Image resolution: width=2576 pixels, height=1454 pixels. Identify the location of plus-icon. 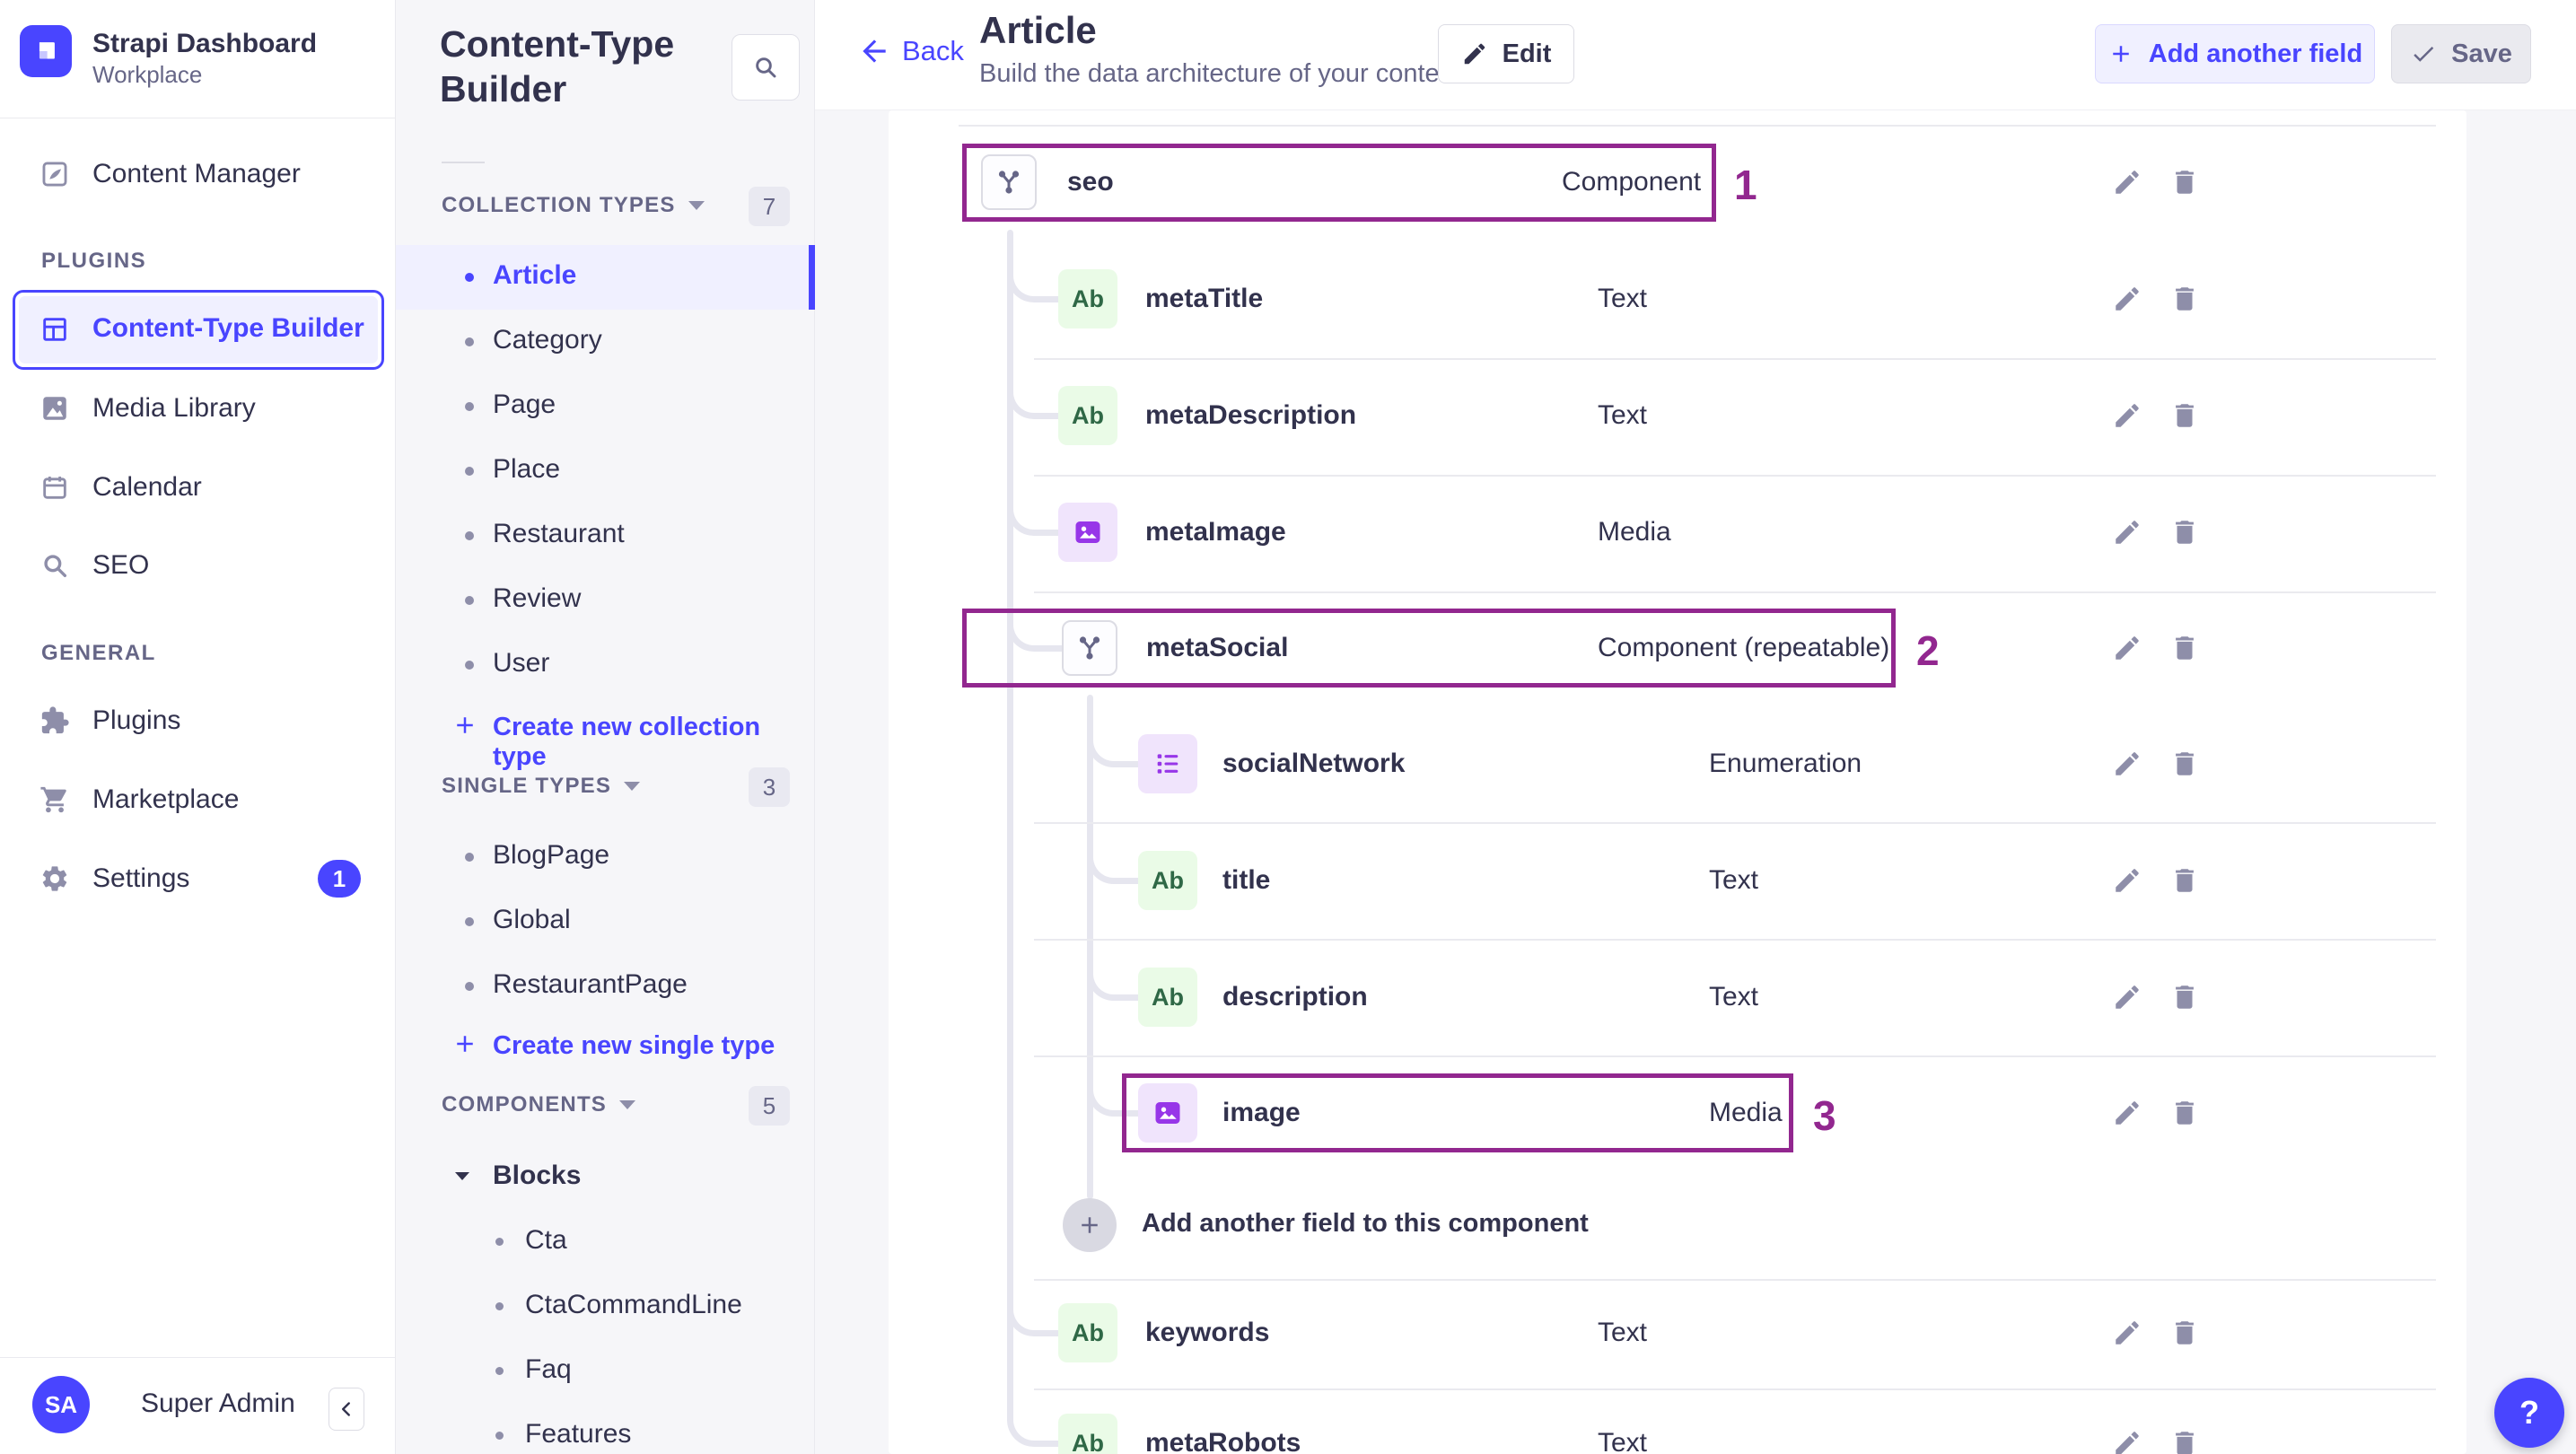
(2121, 54).